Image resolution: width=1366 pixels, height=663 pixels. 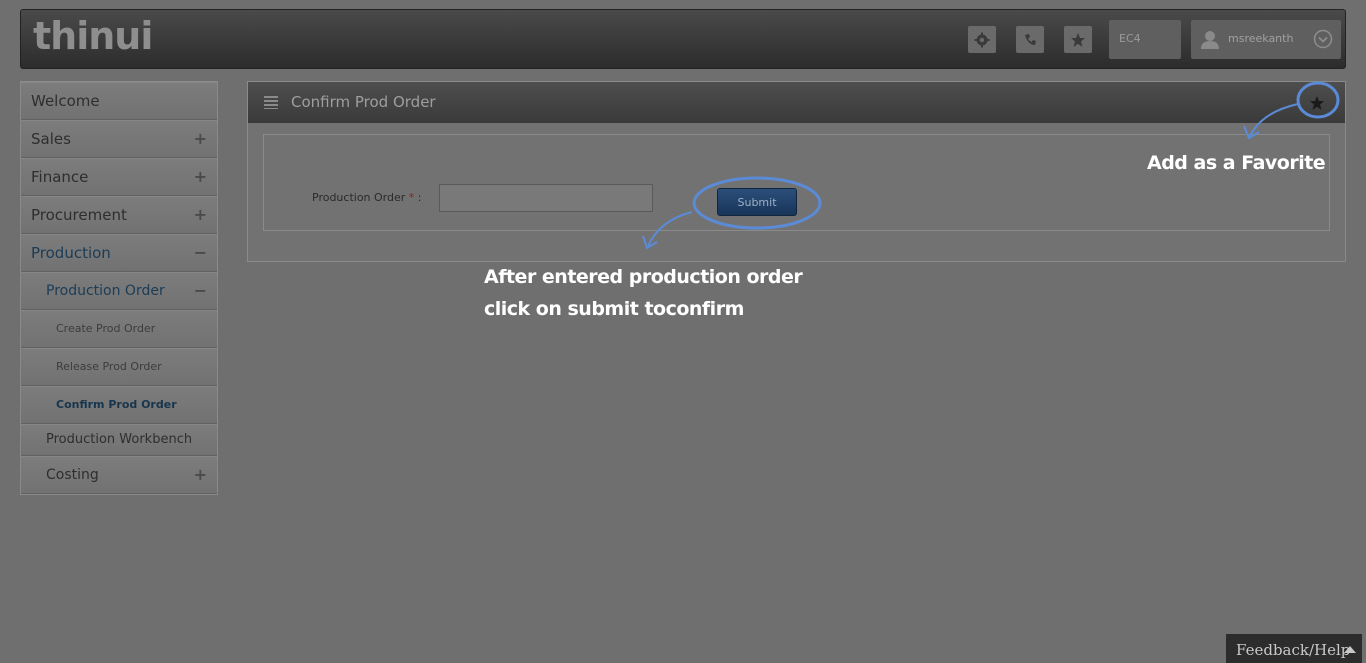 What do you see at coordinates (71, 253) in the screenshot?
I see `sidebar-item-label: Production` at bounding box center [71, 253].